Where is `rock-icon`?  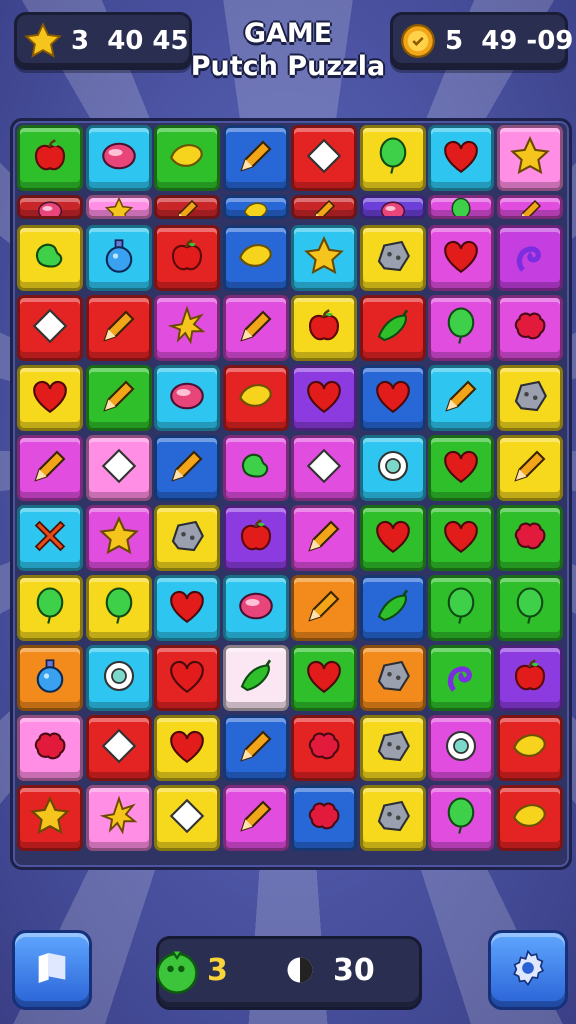 rock-icon is located at coordinates (393, 818).